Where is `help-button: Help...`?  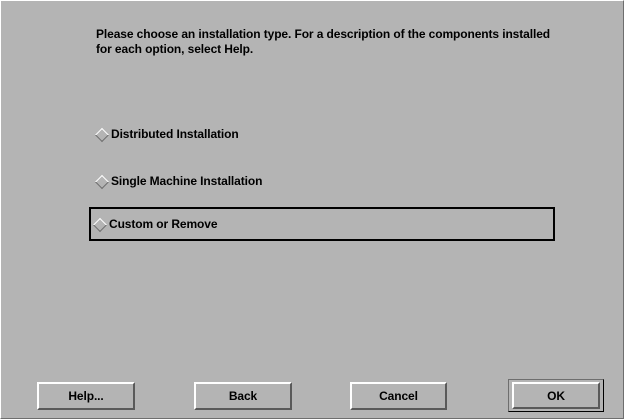
help-button: Help... is located at coordinates (86, 396).